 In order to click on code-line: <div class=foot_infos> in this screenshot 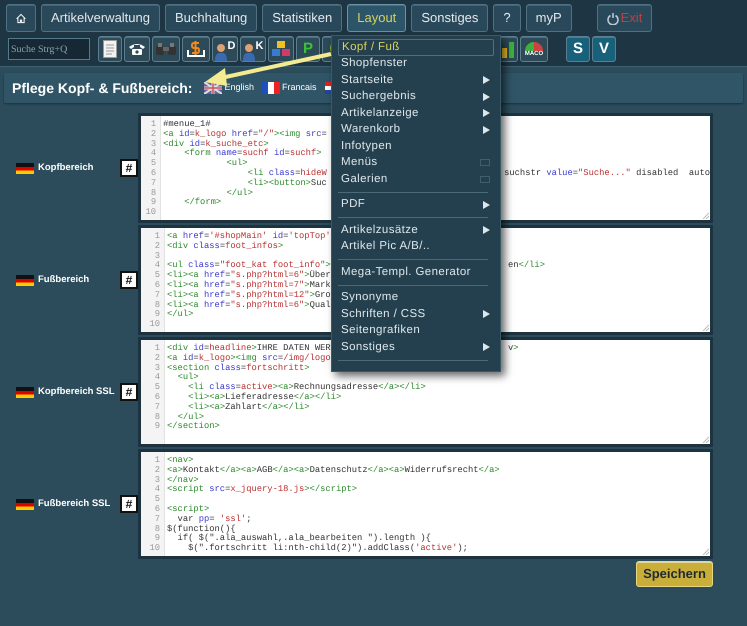, I will do `click(225, 245)`.